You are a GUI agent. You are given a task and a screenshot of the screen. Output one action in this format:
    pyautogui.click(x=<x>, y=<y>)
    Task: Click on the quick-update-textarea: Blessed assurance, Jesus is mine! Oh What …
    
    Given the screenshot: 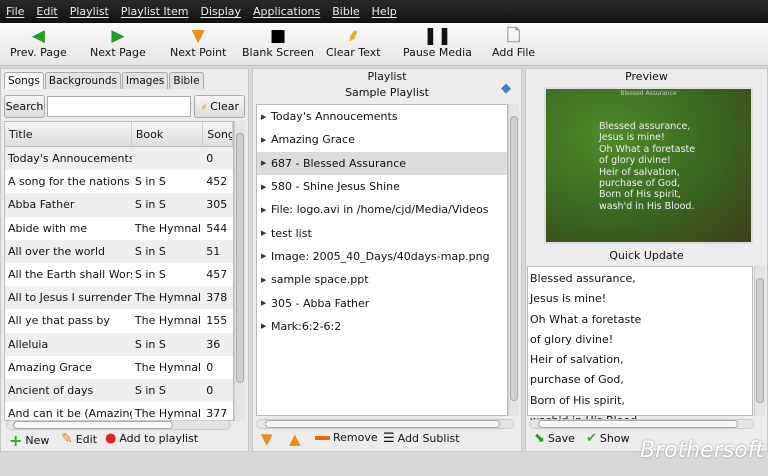 What is the action you would take?
    pyautogui.click(x=640, y=346)
    